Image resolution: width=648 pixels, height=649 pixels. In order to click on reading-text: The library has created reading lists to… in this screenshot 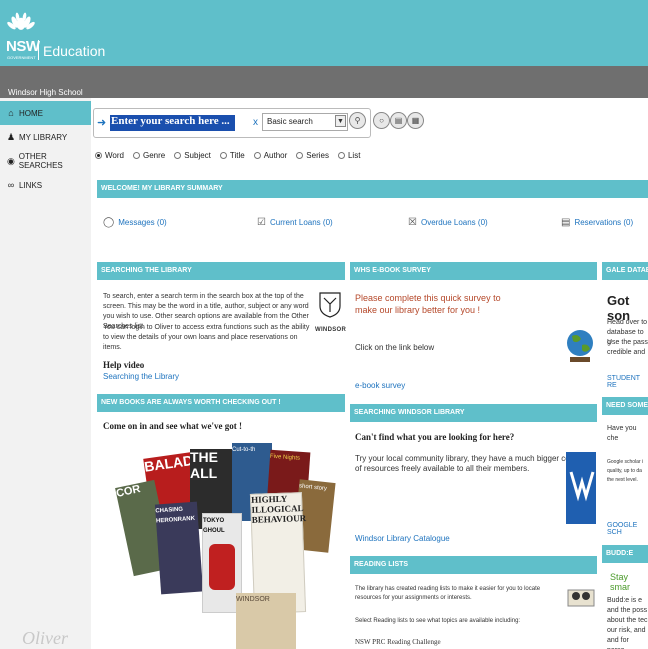, I will do `click(448, 593)`.